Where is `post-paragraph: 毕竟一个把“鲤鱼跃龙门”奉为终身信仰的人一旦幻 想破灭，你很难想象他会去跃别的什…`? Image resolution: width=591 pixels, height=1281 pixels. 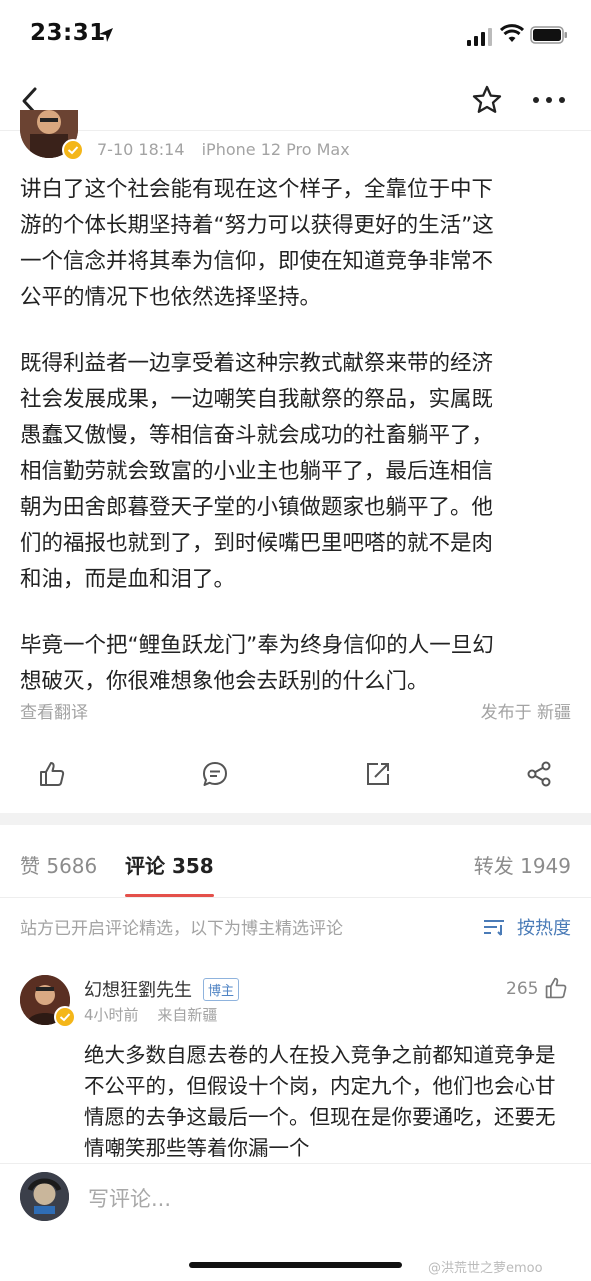
post-paragraph: 毕竟一个把“鲤鱼跃龙门”奉为终身信仰的人一旦幻 想破灭，你很难想象他会去跃别的什… is located at coordinates (257, 663).